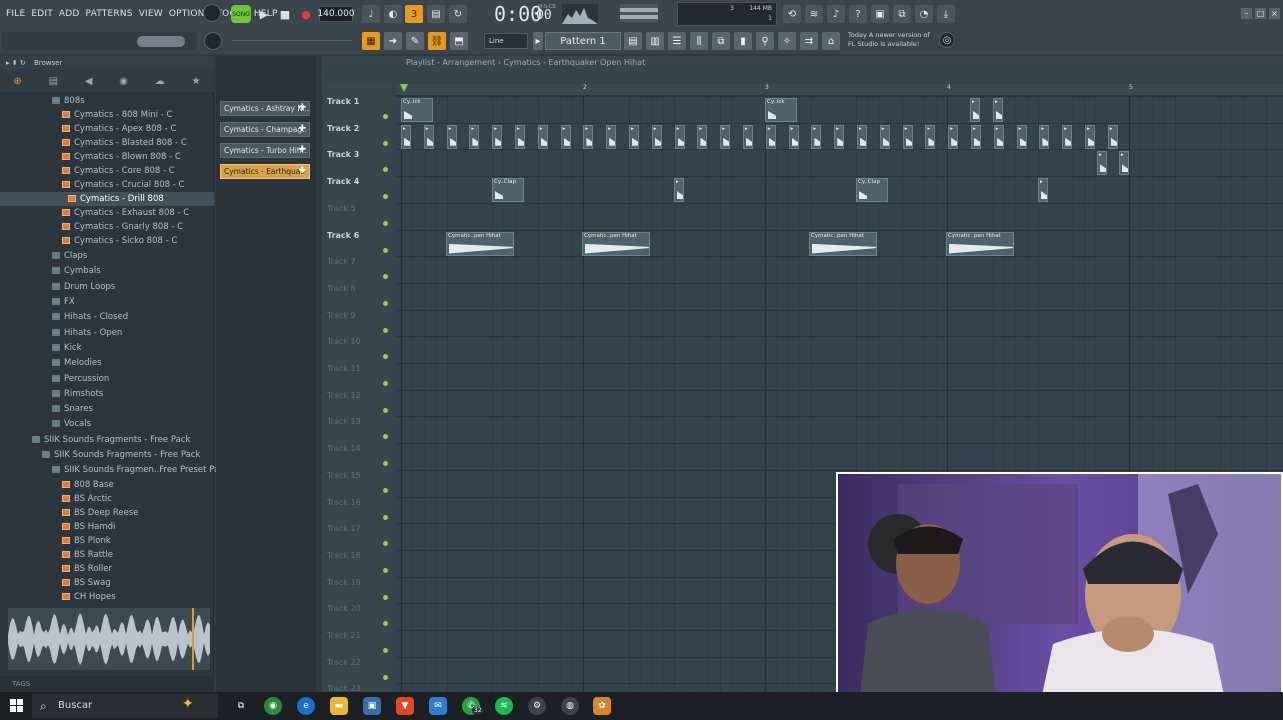 The width and height of the screenshot is (1283, 720). I want to click on timeline-ruler: 2 3 4 5, so click(839, 90).